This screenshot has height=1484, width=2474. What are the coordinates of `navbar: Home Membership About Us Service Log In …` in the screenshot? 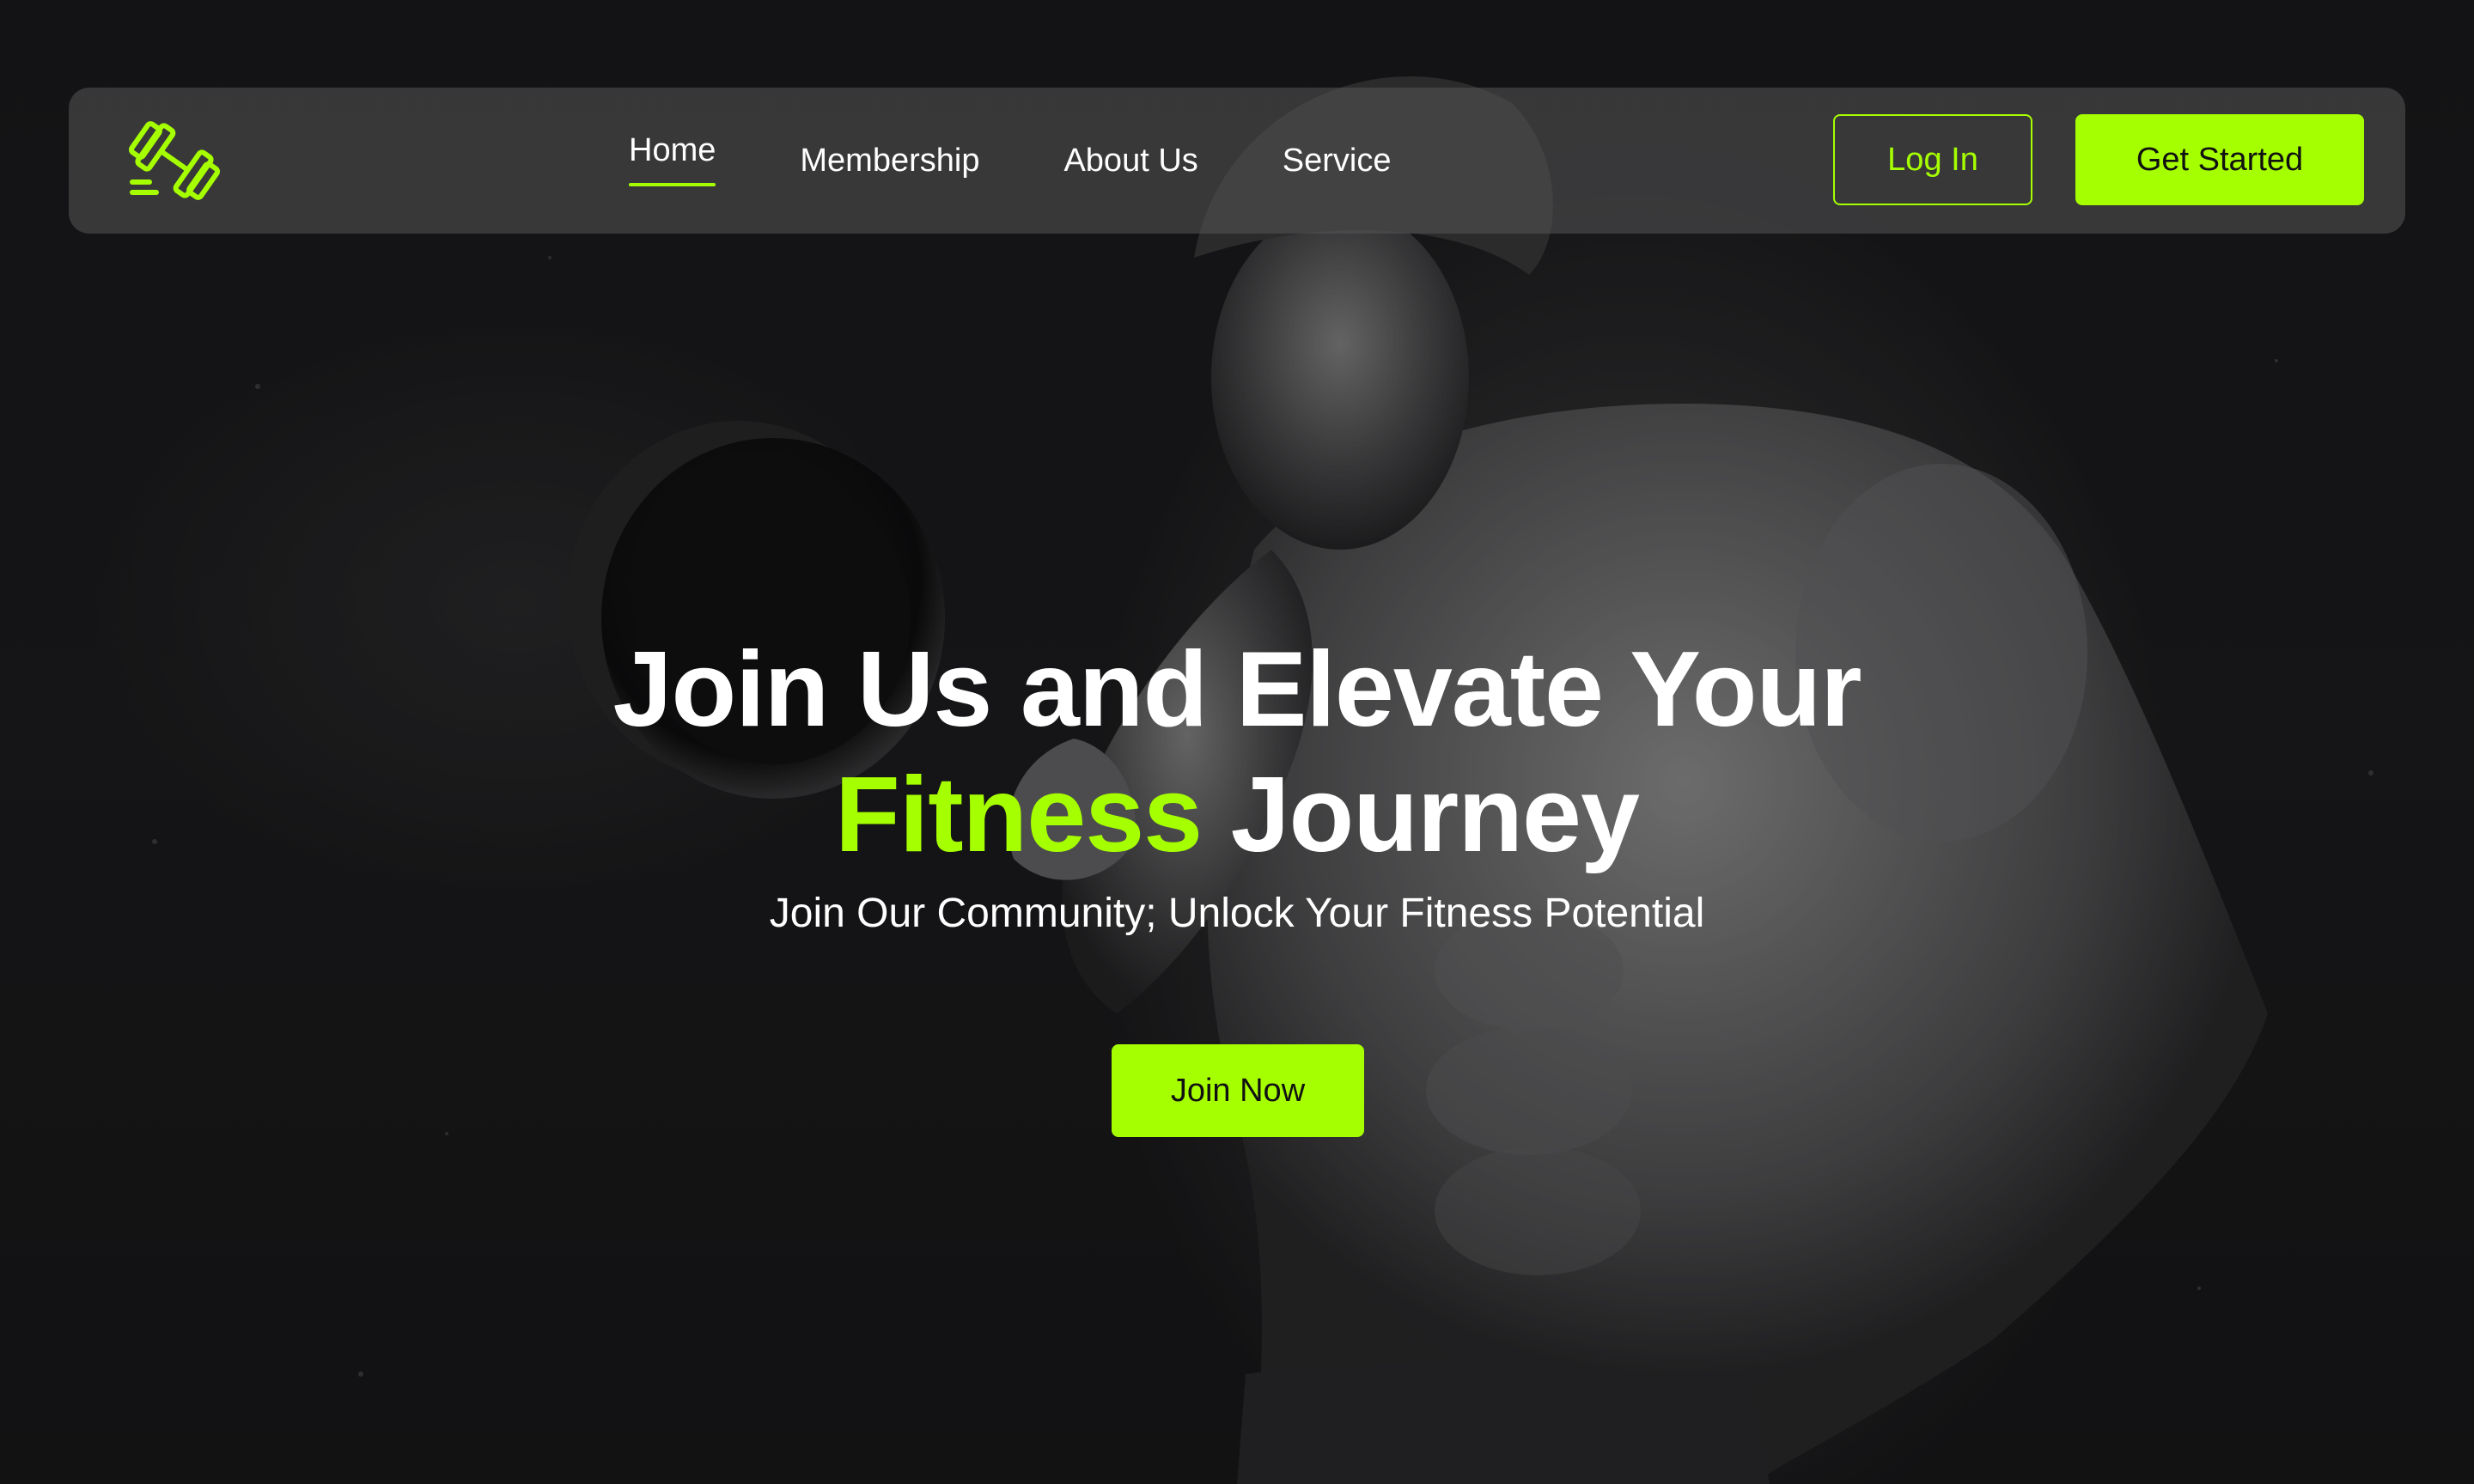 It's located at (1237, 161).